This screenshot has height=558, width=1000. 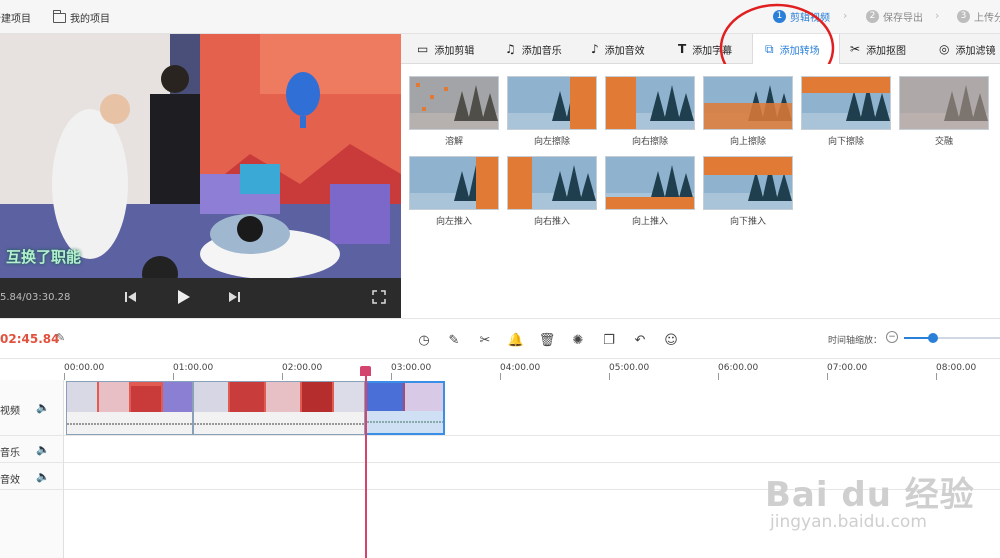 I want to click on undo-icon: ↶, so click(x=640, y=340).